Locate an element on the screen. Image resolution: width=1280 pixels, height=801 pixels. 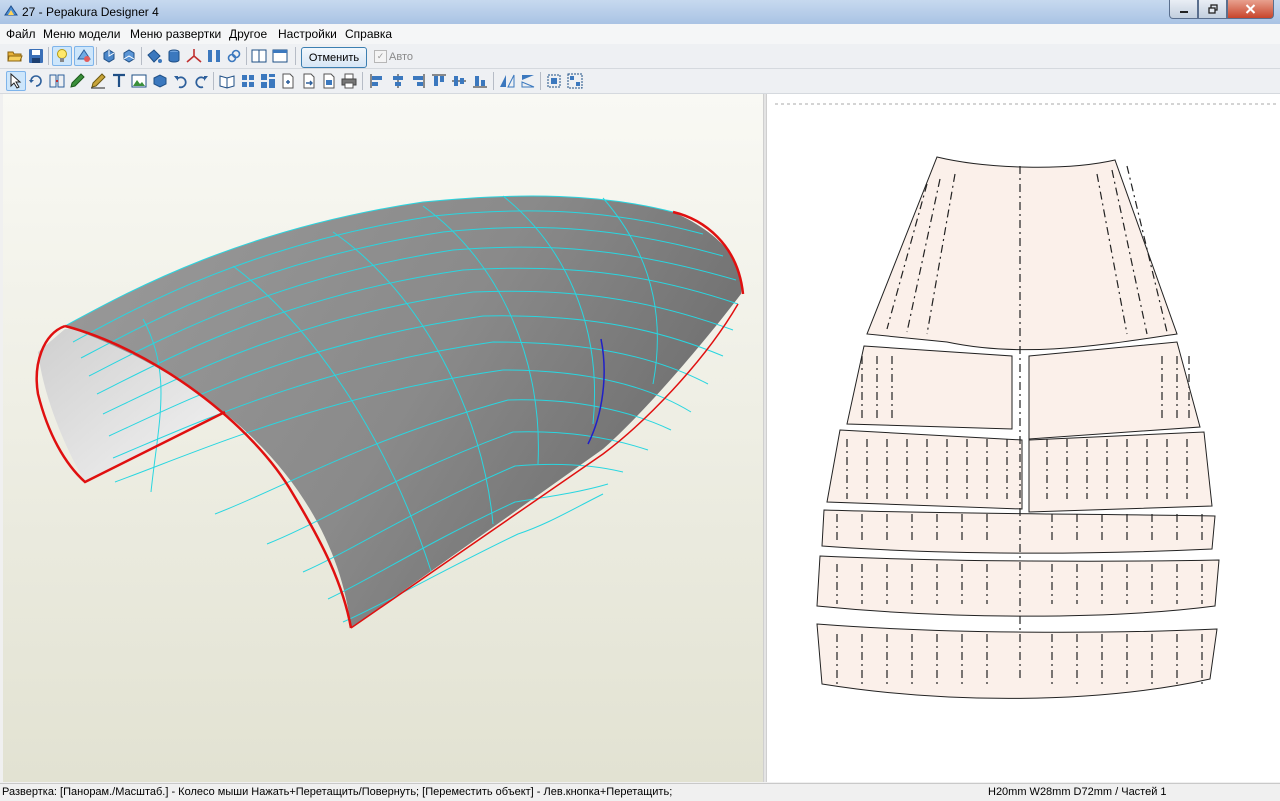
part-row6 is located at coordinates (1017, 661).